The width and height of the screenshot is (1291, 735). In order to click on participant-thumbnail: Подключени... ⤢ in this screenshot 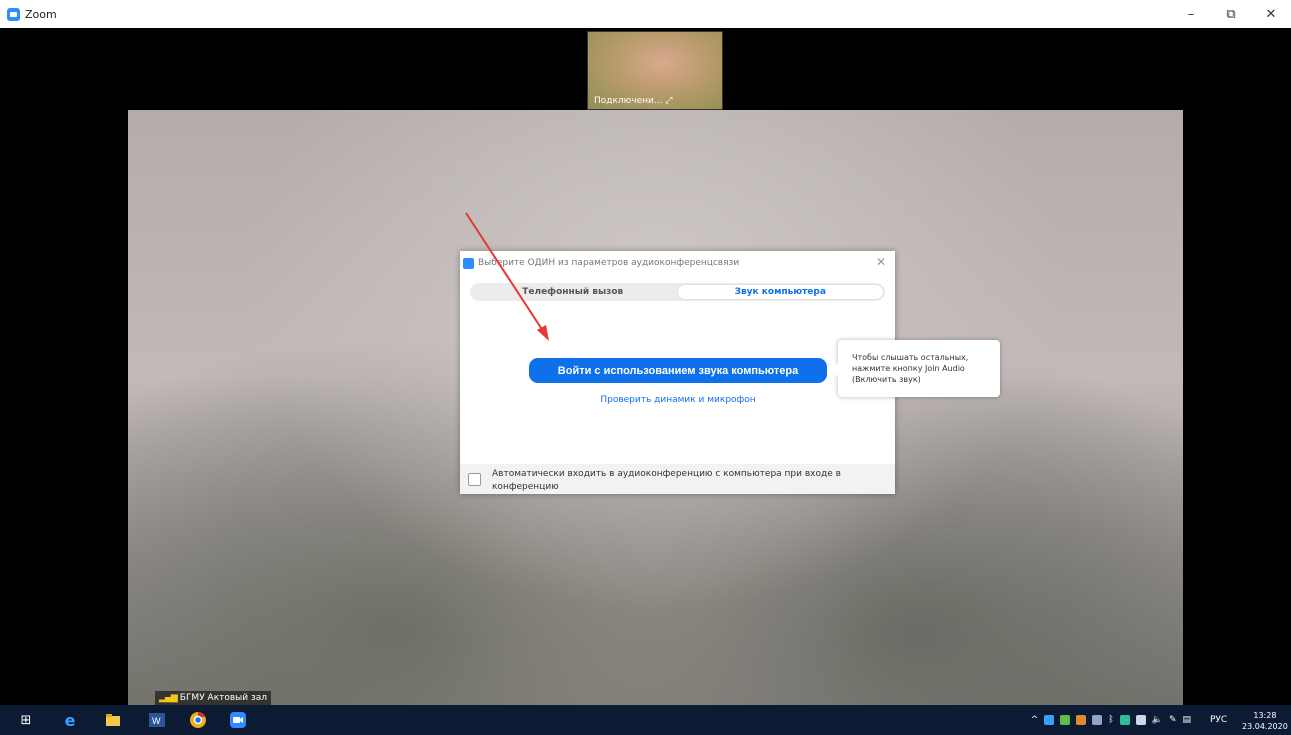, I will do `click(655, 70)`.